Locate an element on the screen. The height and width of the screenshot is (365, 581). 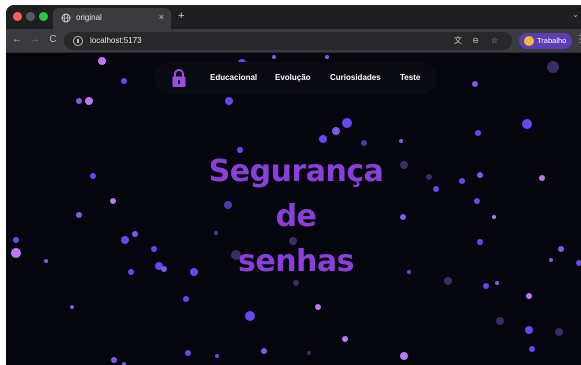
globe-icon is located at coordinates (66, 18).